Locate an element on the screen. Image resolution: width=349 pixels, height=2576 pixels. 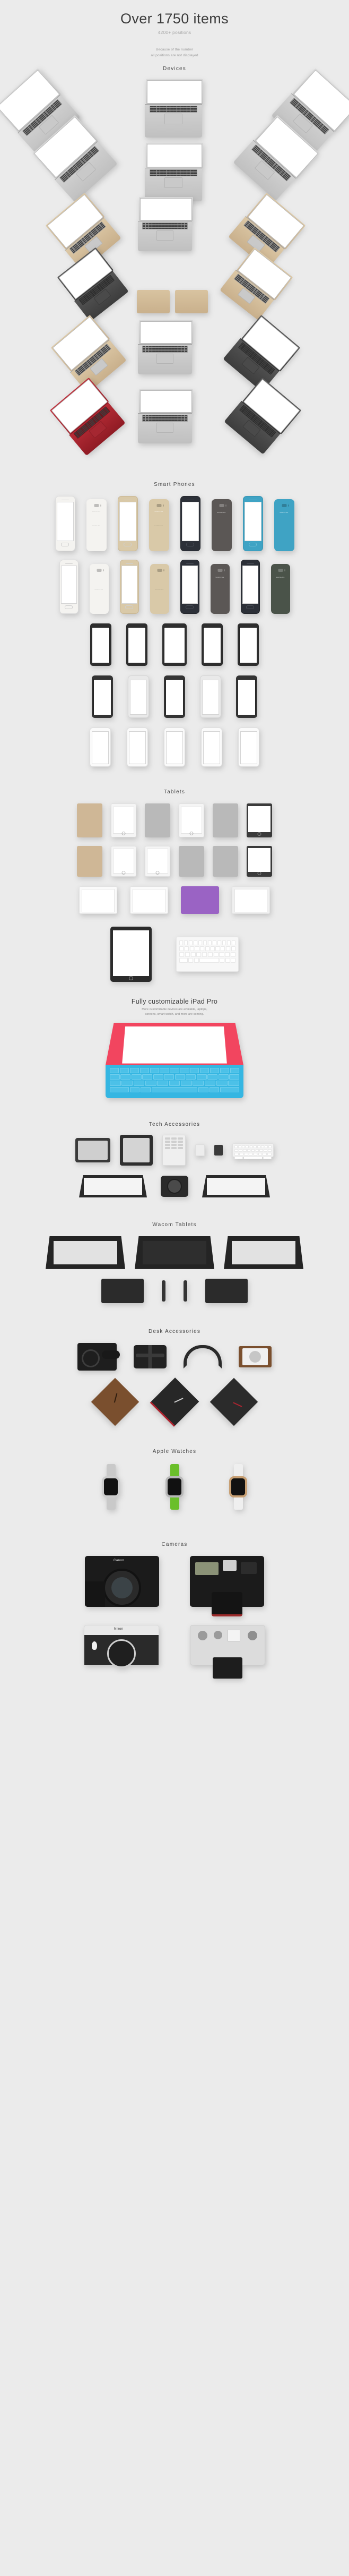
small-dongle is located at coordinates (200, 1150).